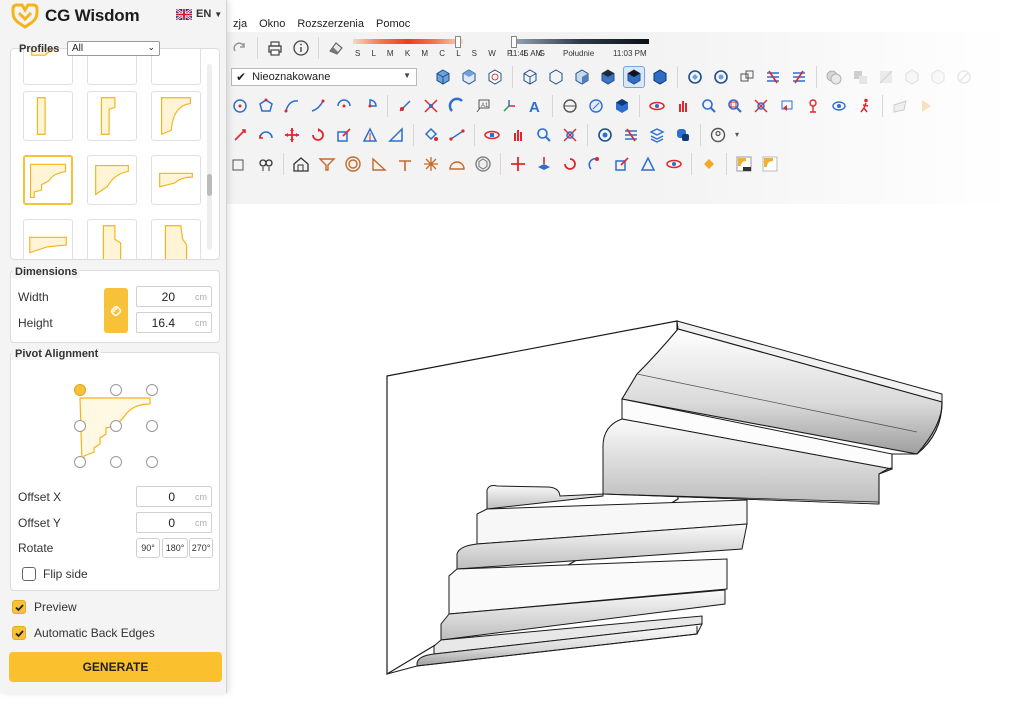  I want to click on pivot-point-bottom-right, so click(152, 462).